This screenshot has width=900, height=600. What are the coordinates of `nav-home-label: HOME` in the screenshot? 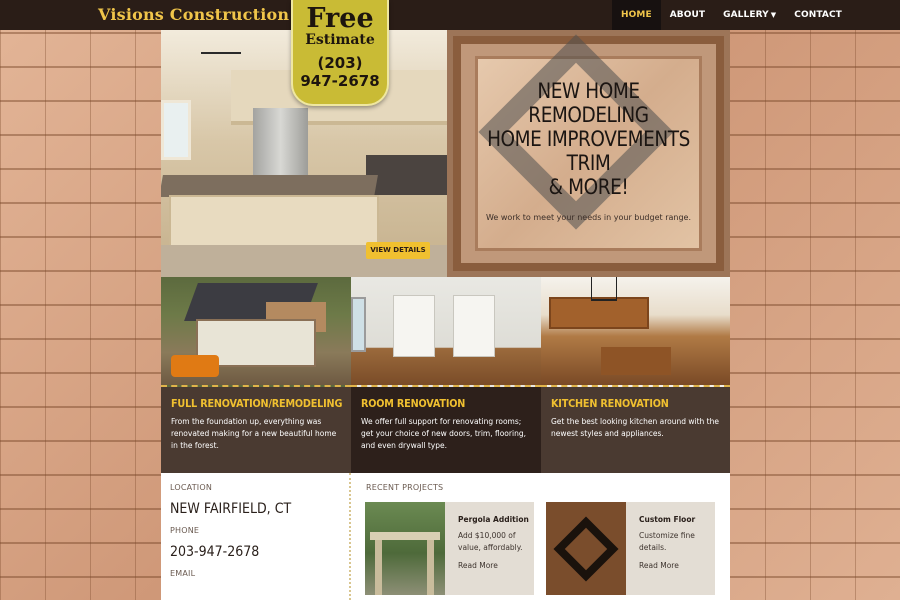 It's located at (636, 15).